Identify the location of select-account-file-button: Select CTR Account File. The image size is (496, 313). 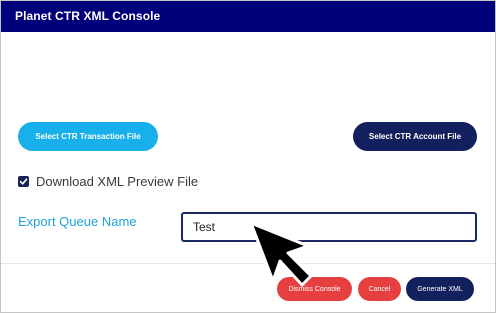
(415, 136).